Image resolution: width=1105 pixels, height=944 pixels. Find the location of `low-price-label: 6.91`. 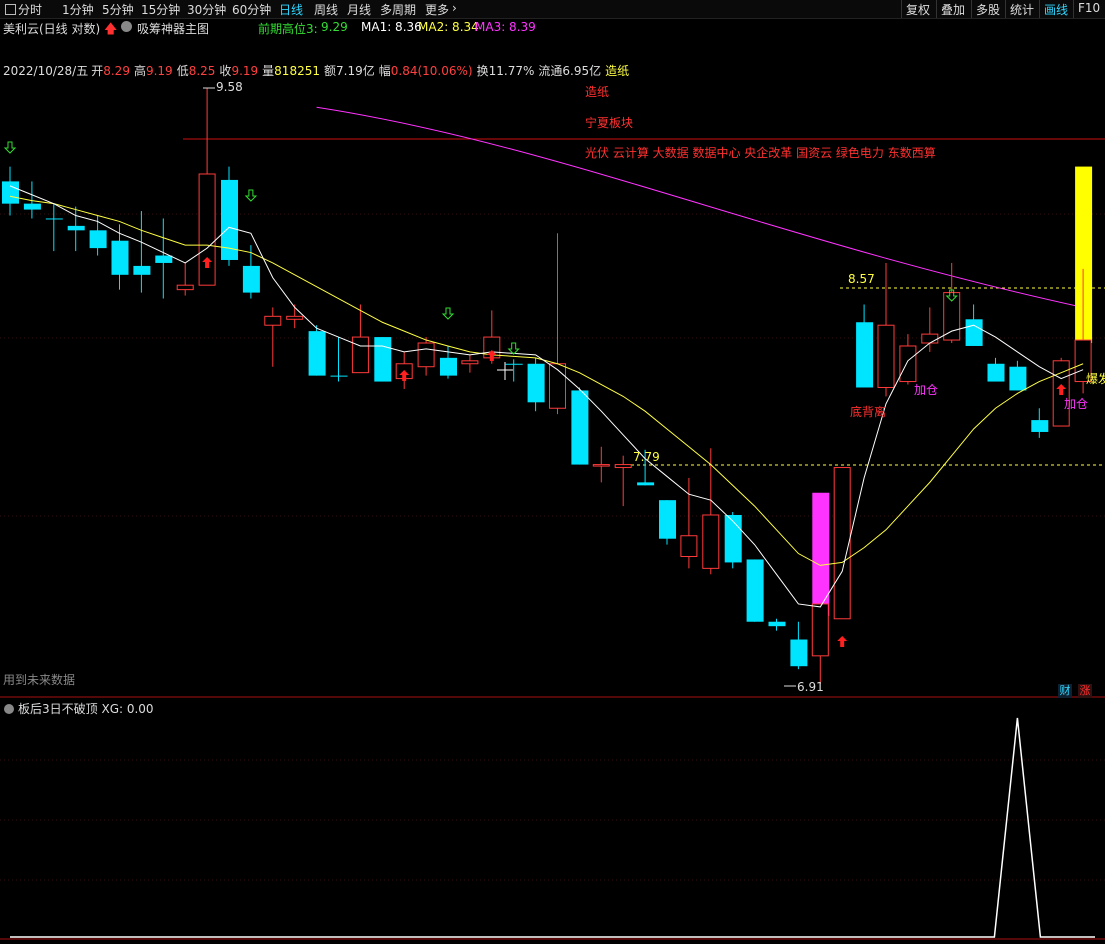

low-price-label: 6.91 is located at coordinates (810, 687).